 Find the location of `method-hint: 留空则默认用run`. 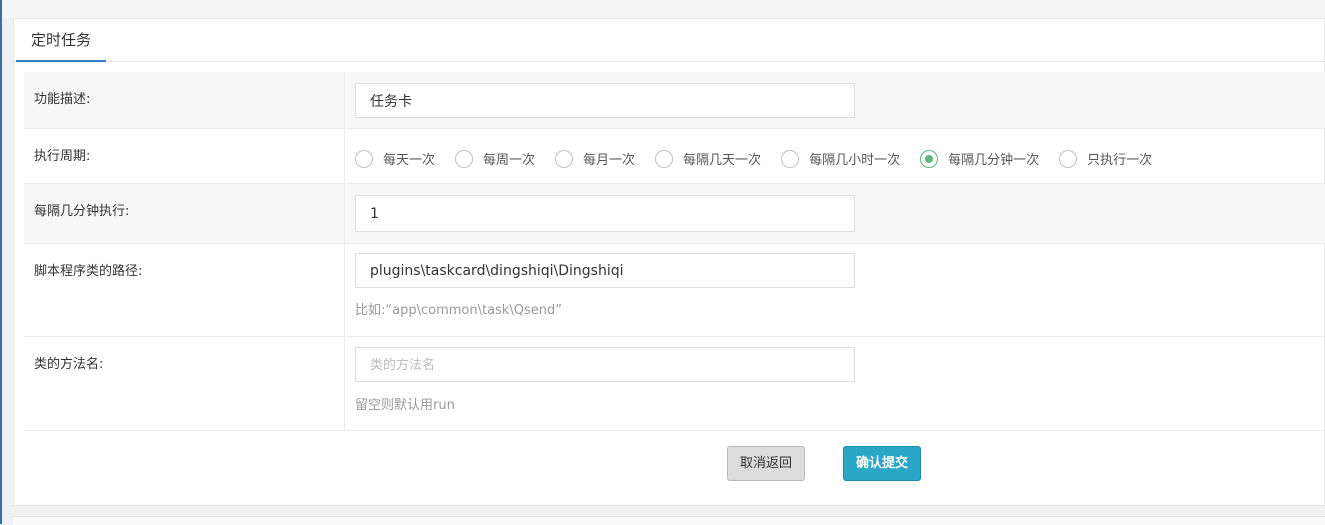

method-hint: 留空则默认用run is located at coordinates (405, 405).